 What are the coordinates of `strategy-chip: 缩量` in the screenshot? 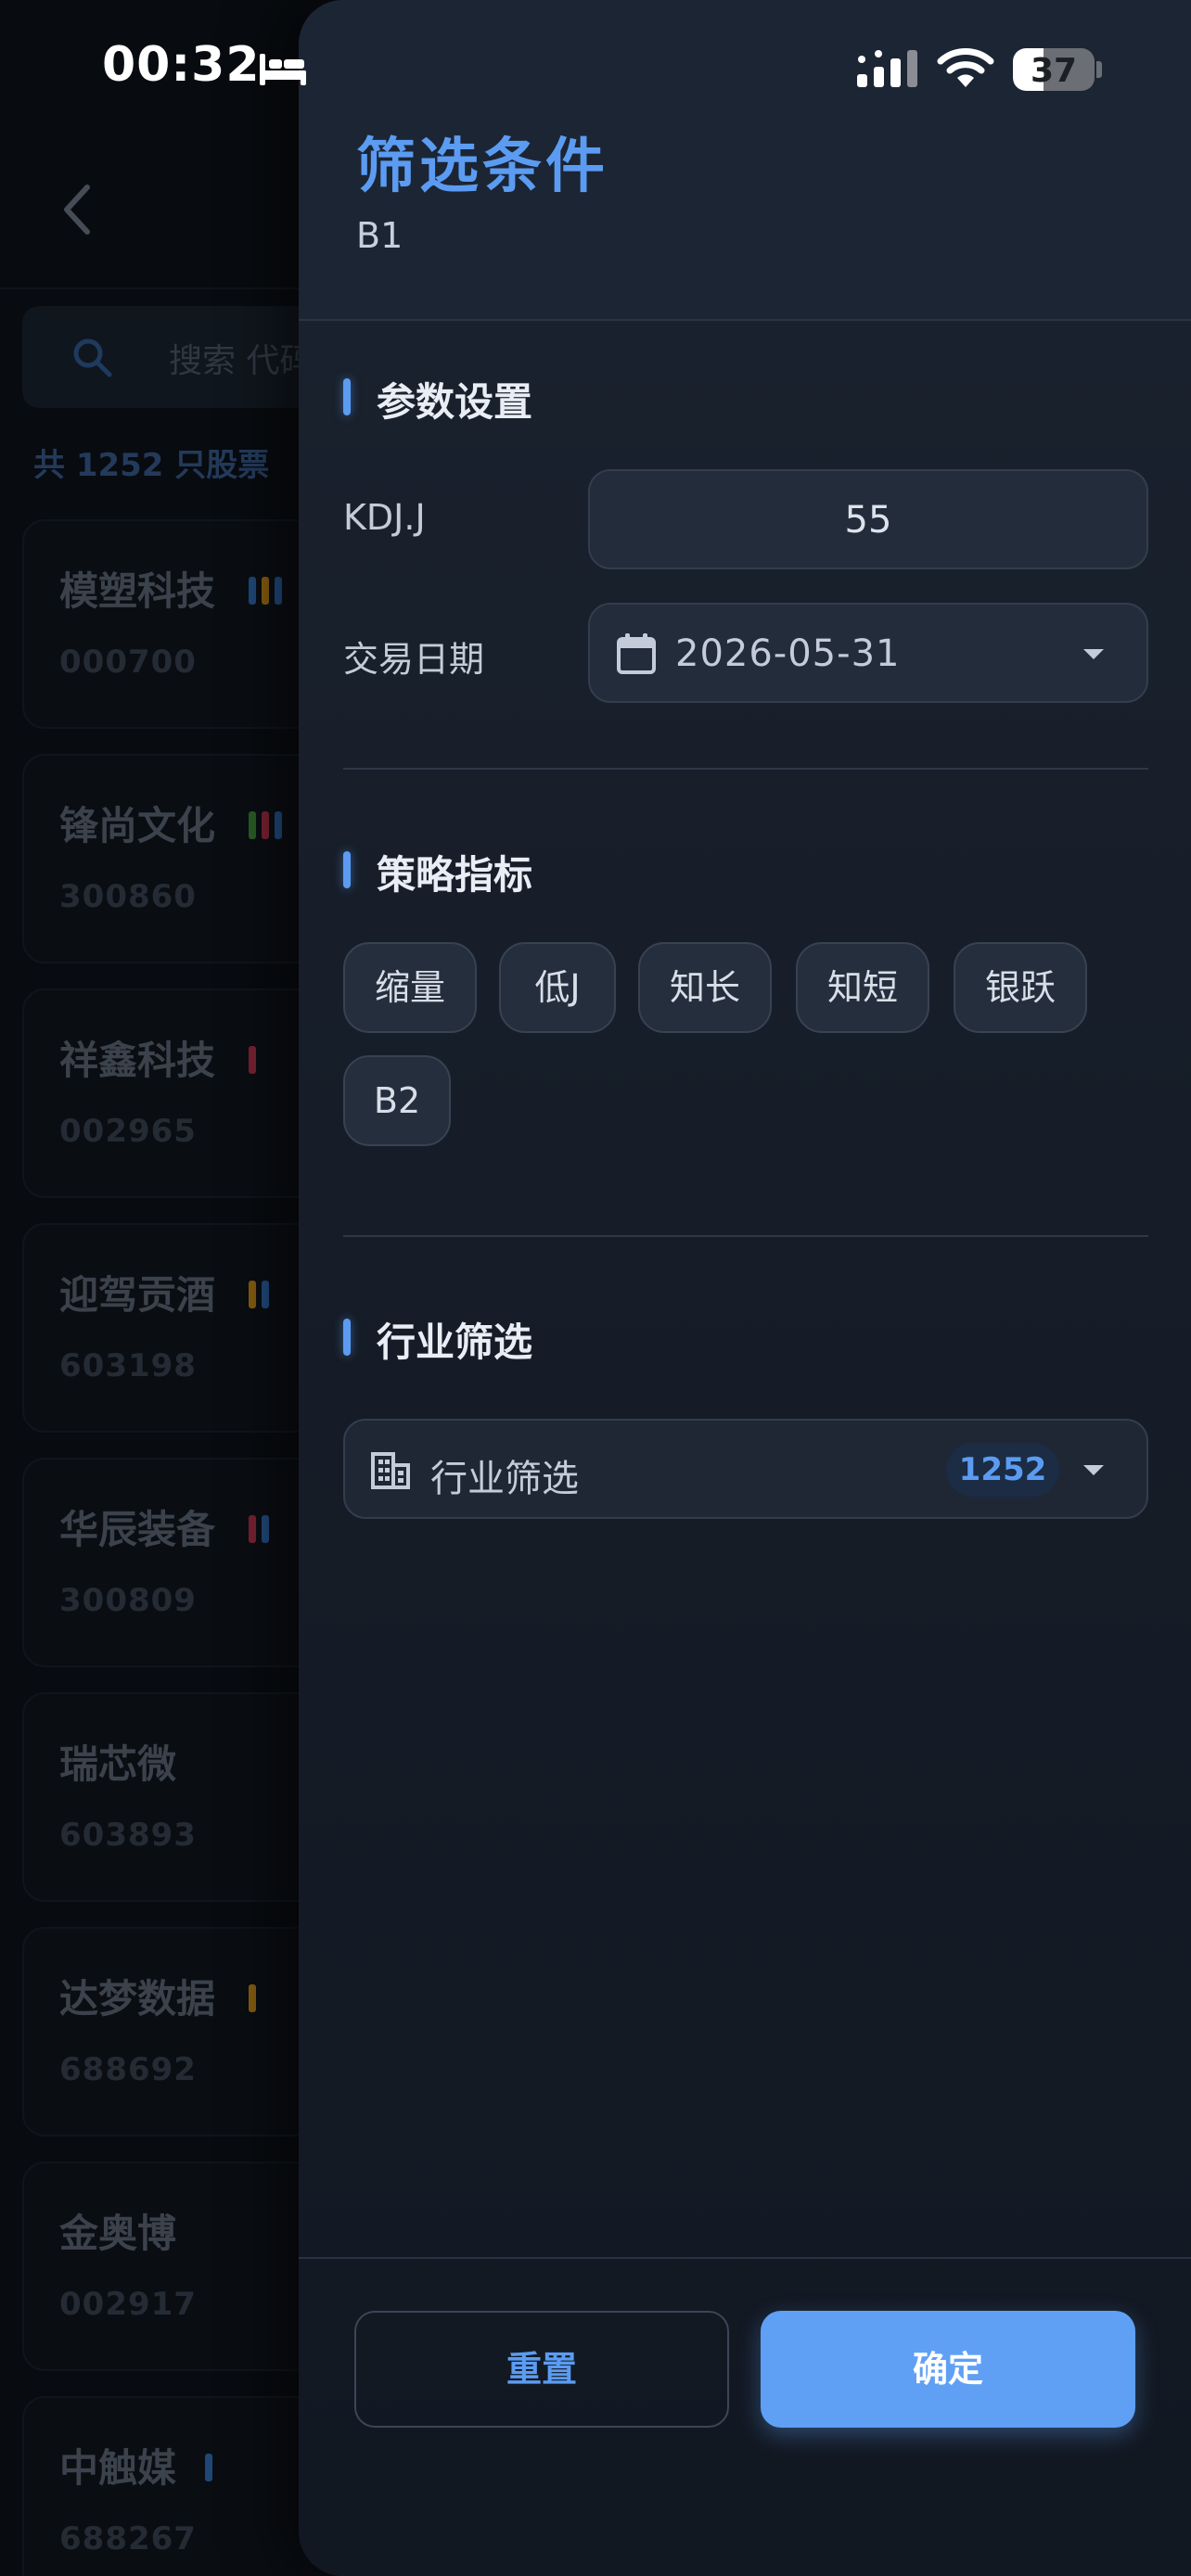 It's located at (410, 988).